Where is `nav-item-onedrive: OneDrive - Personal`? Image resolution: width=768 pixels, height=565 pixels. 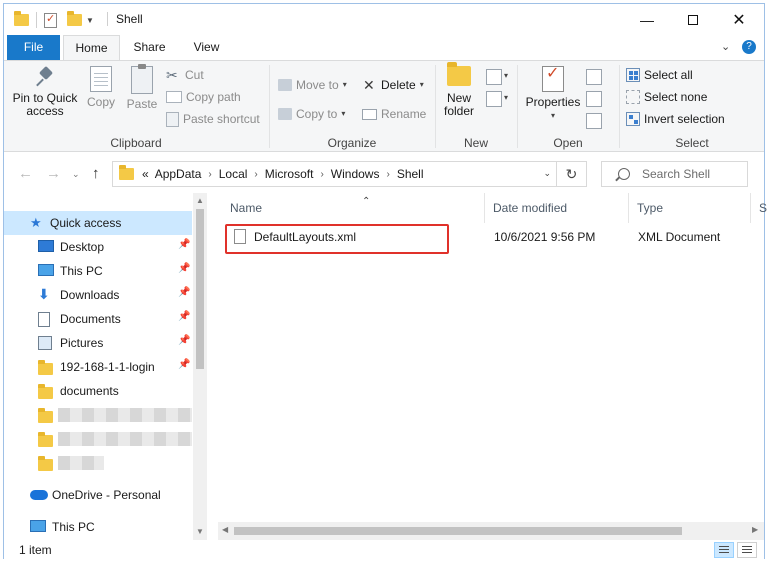 nav-item-onedrive: OneDrive - Personal is located at coordinates (98, 495).